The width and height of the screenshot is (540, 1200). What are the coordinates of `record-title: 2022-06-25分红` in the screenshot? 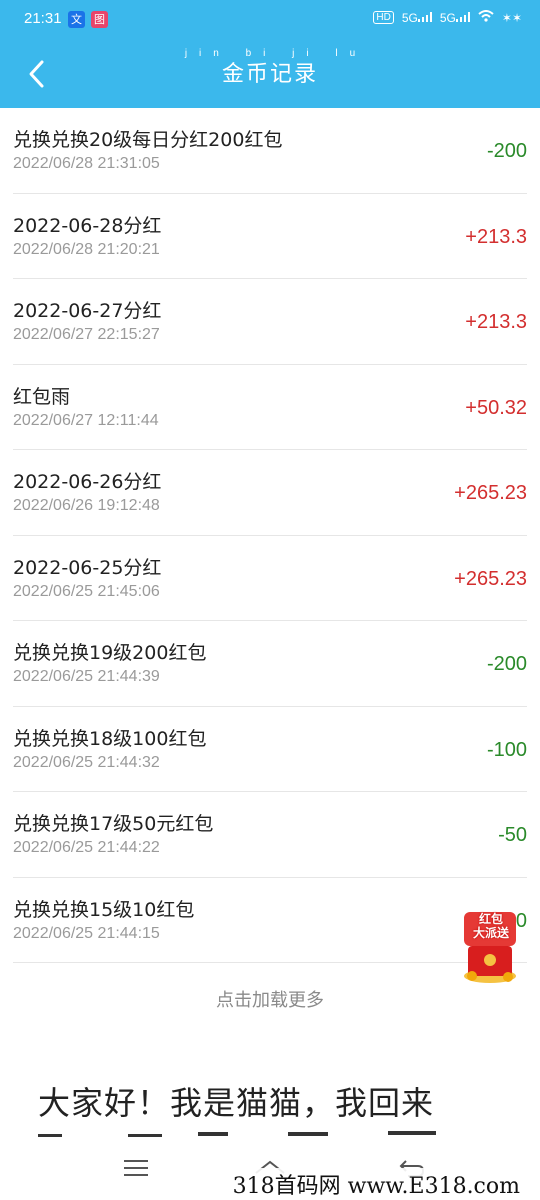 It's located at (87, 567).